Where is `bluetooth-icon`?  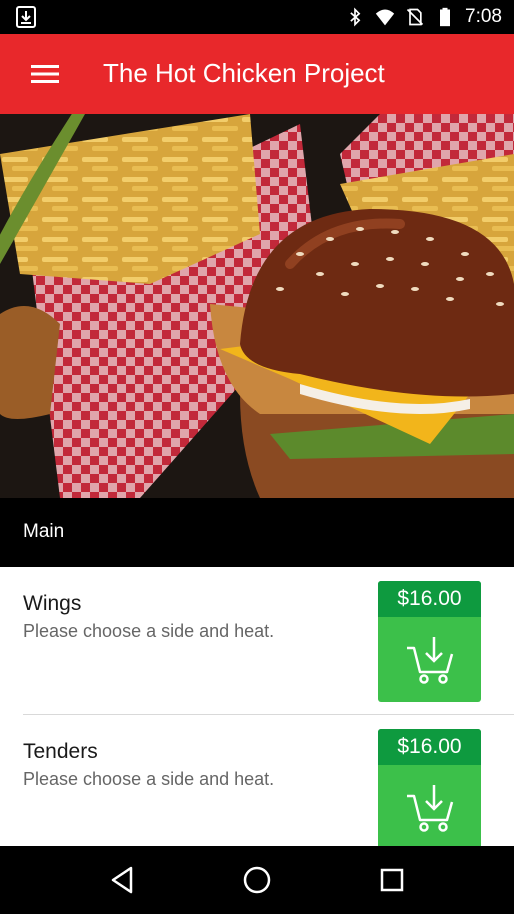 bluetooth-icon is located at coordinates (355, 17).